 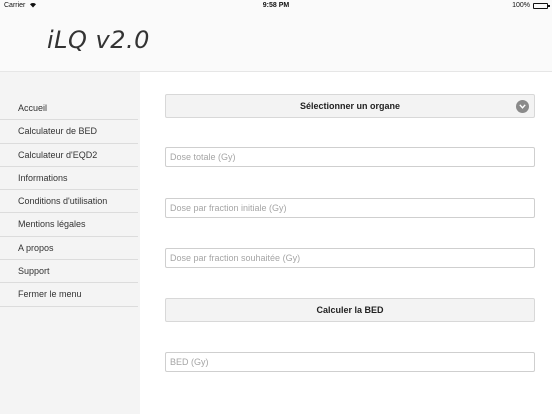 I want to click on menu-item-terms: Conditions d'utilisation, so click(x=69, y=202).